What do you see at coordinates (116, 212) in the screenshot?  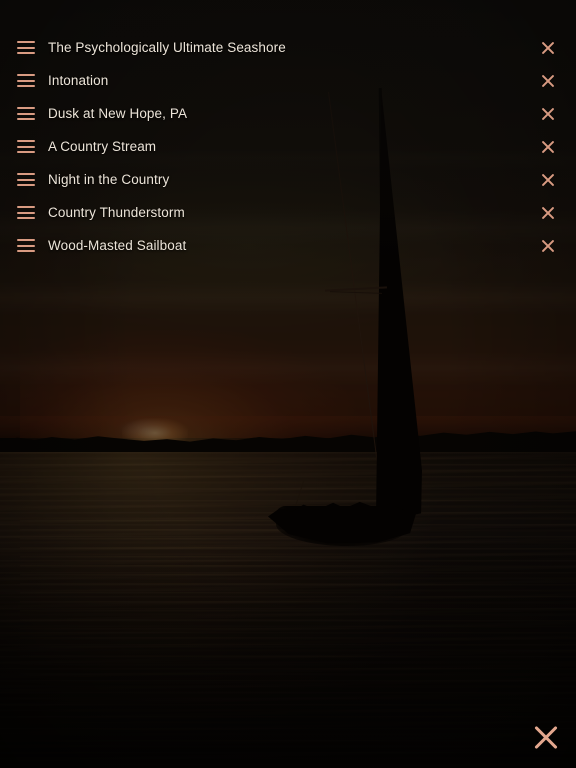 I see `track-title: Country Thunderstorm` at bounding box center [116, 212].